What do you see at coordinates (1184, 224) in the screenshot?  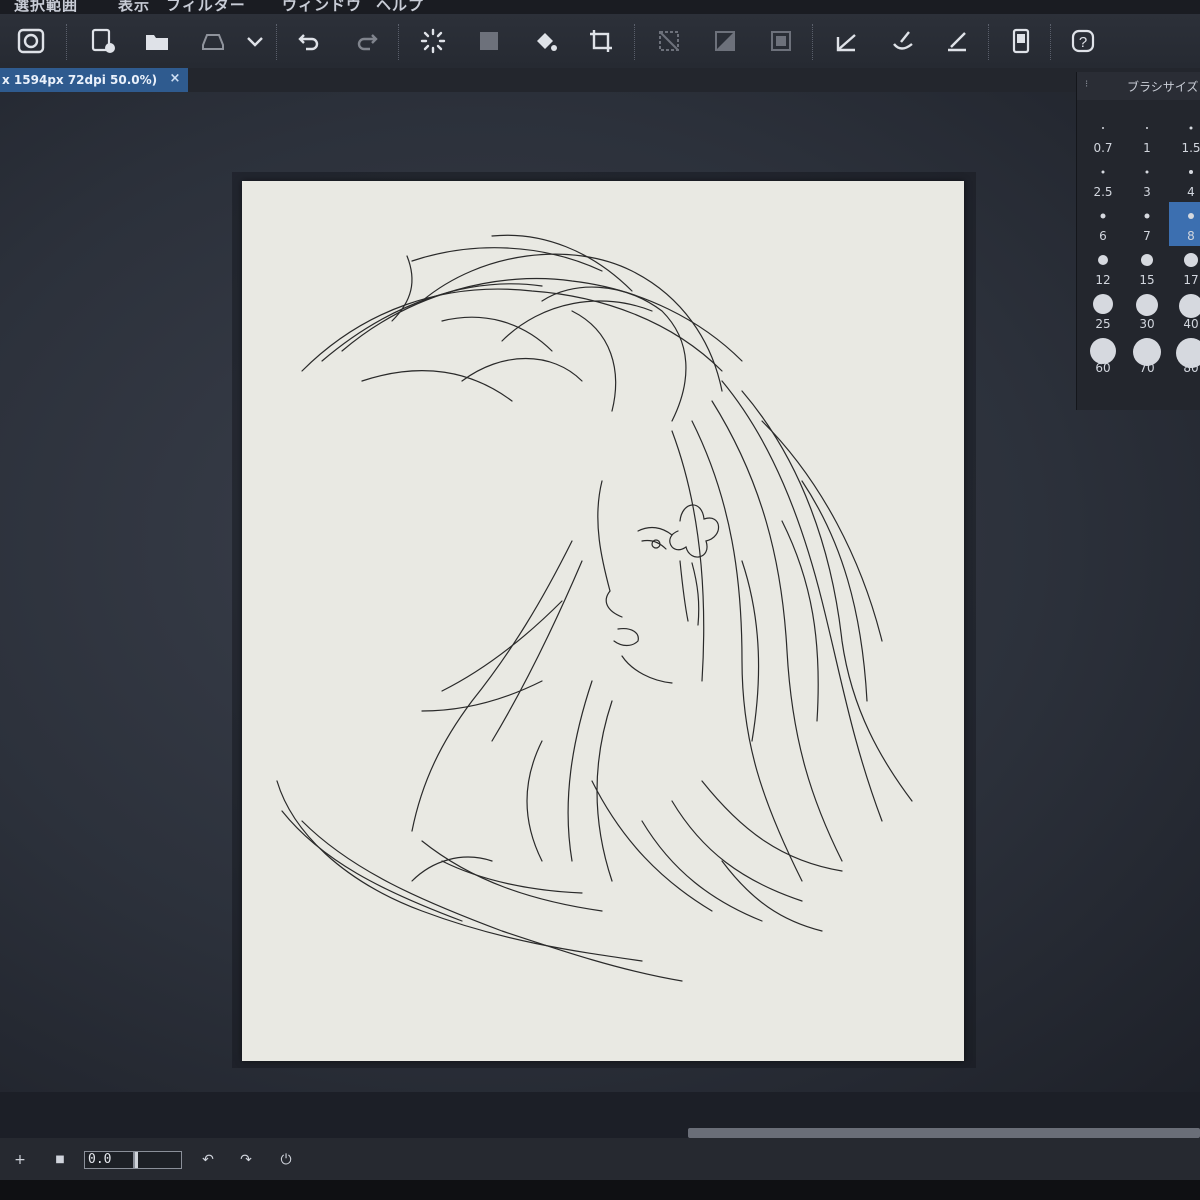 I see `brush-size-option: 8` at bounding box center [1184, 224].